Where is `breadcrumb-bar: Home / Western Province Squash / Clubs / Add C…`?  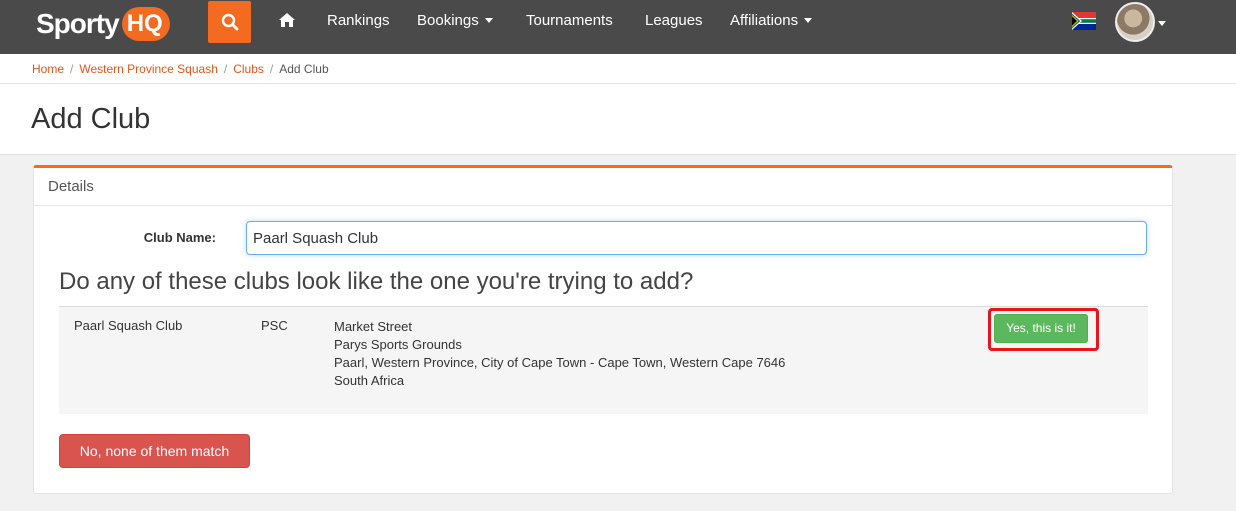
breadcrumb-bar: Home / Western Province Squash / Clubs / Add C… is located at coordinates (618, 69).